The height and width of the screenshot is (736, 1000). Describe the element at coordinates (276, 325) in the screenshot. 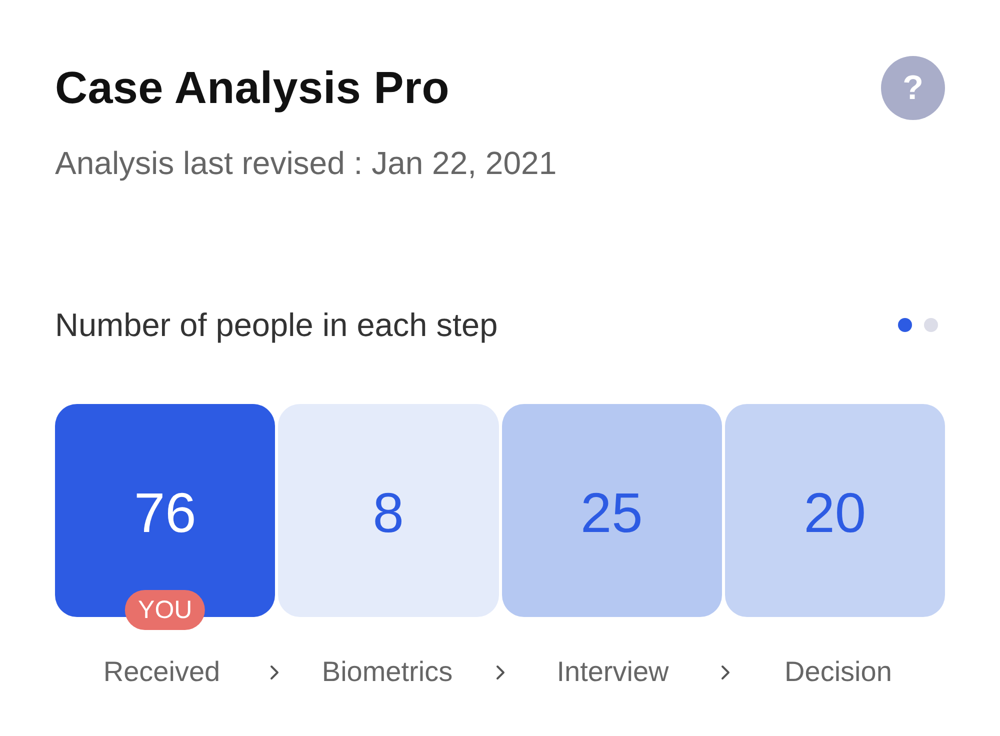

I see `section-heading: Number of people in each step` at that location.